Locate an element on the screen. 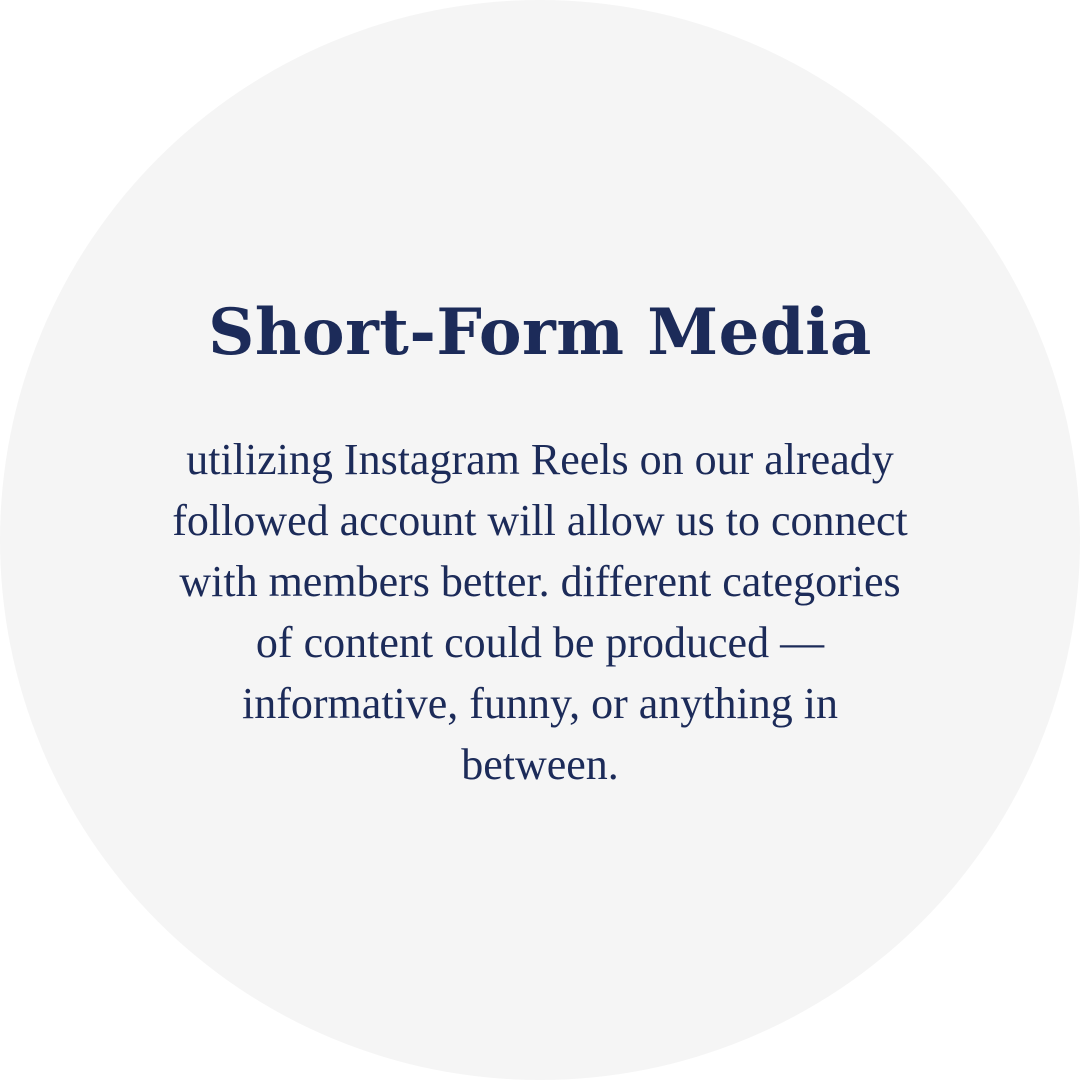 This screenshot has width=1080, height=1080. body-line: informative, funny, or anything in is located at coordinates (540, 703).